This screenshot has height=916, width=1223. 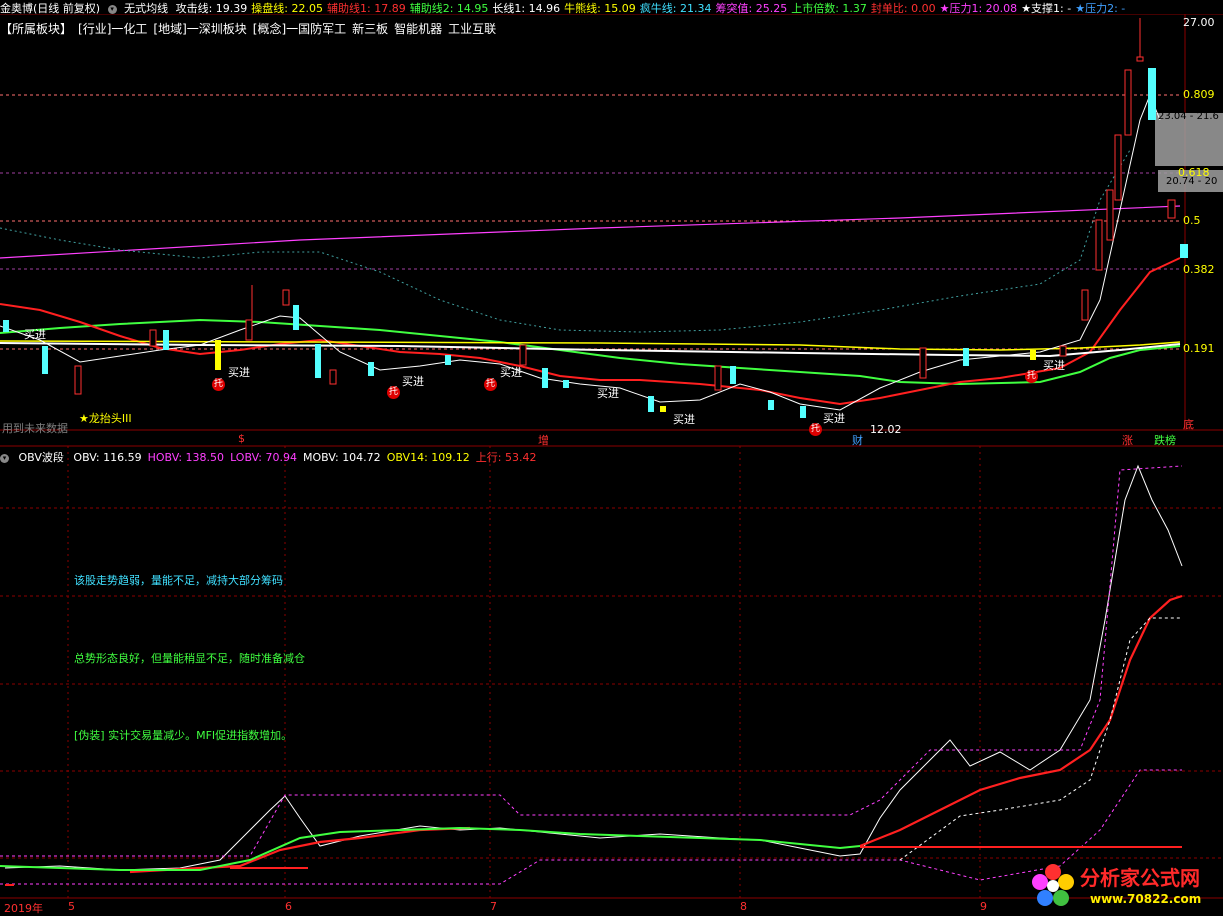 I want to click on xaxis-month-7: 7, so click(x=493, y=906).